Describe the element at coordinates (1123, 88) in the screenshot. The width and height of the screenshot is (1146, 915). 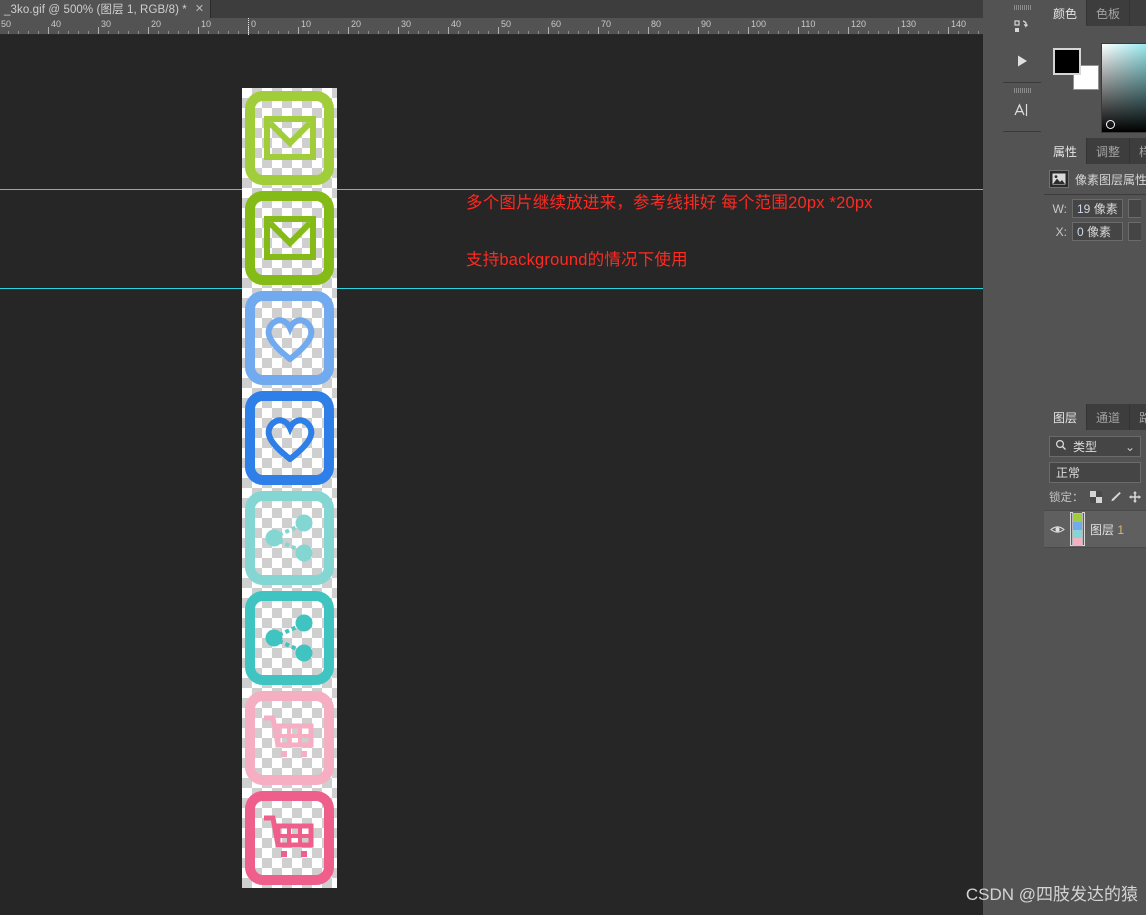
I see `color-ramp-field` at that location.